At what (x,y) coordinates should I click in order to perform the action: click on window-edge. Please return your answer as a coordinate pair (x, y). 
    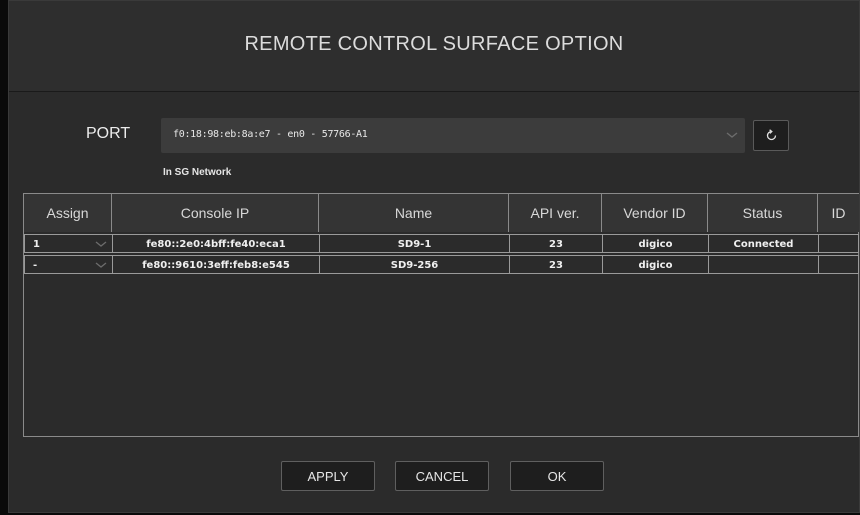
    Looking at the image, I should click on (4, 257).